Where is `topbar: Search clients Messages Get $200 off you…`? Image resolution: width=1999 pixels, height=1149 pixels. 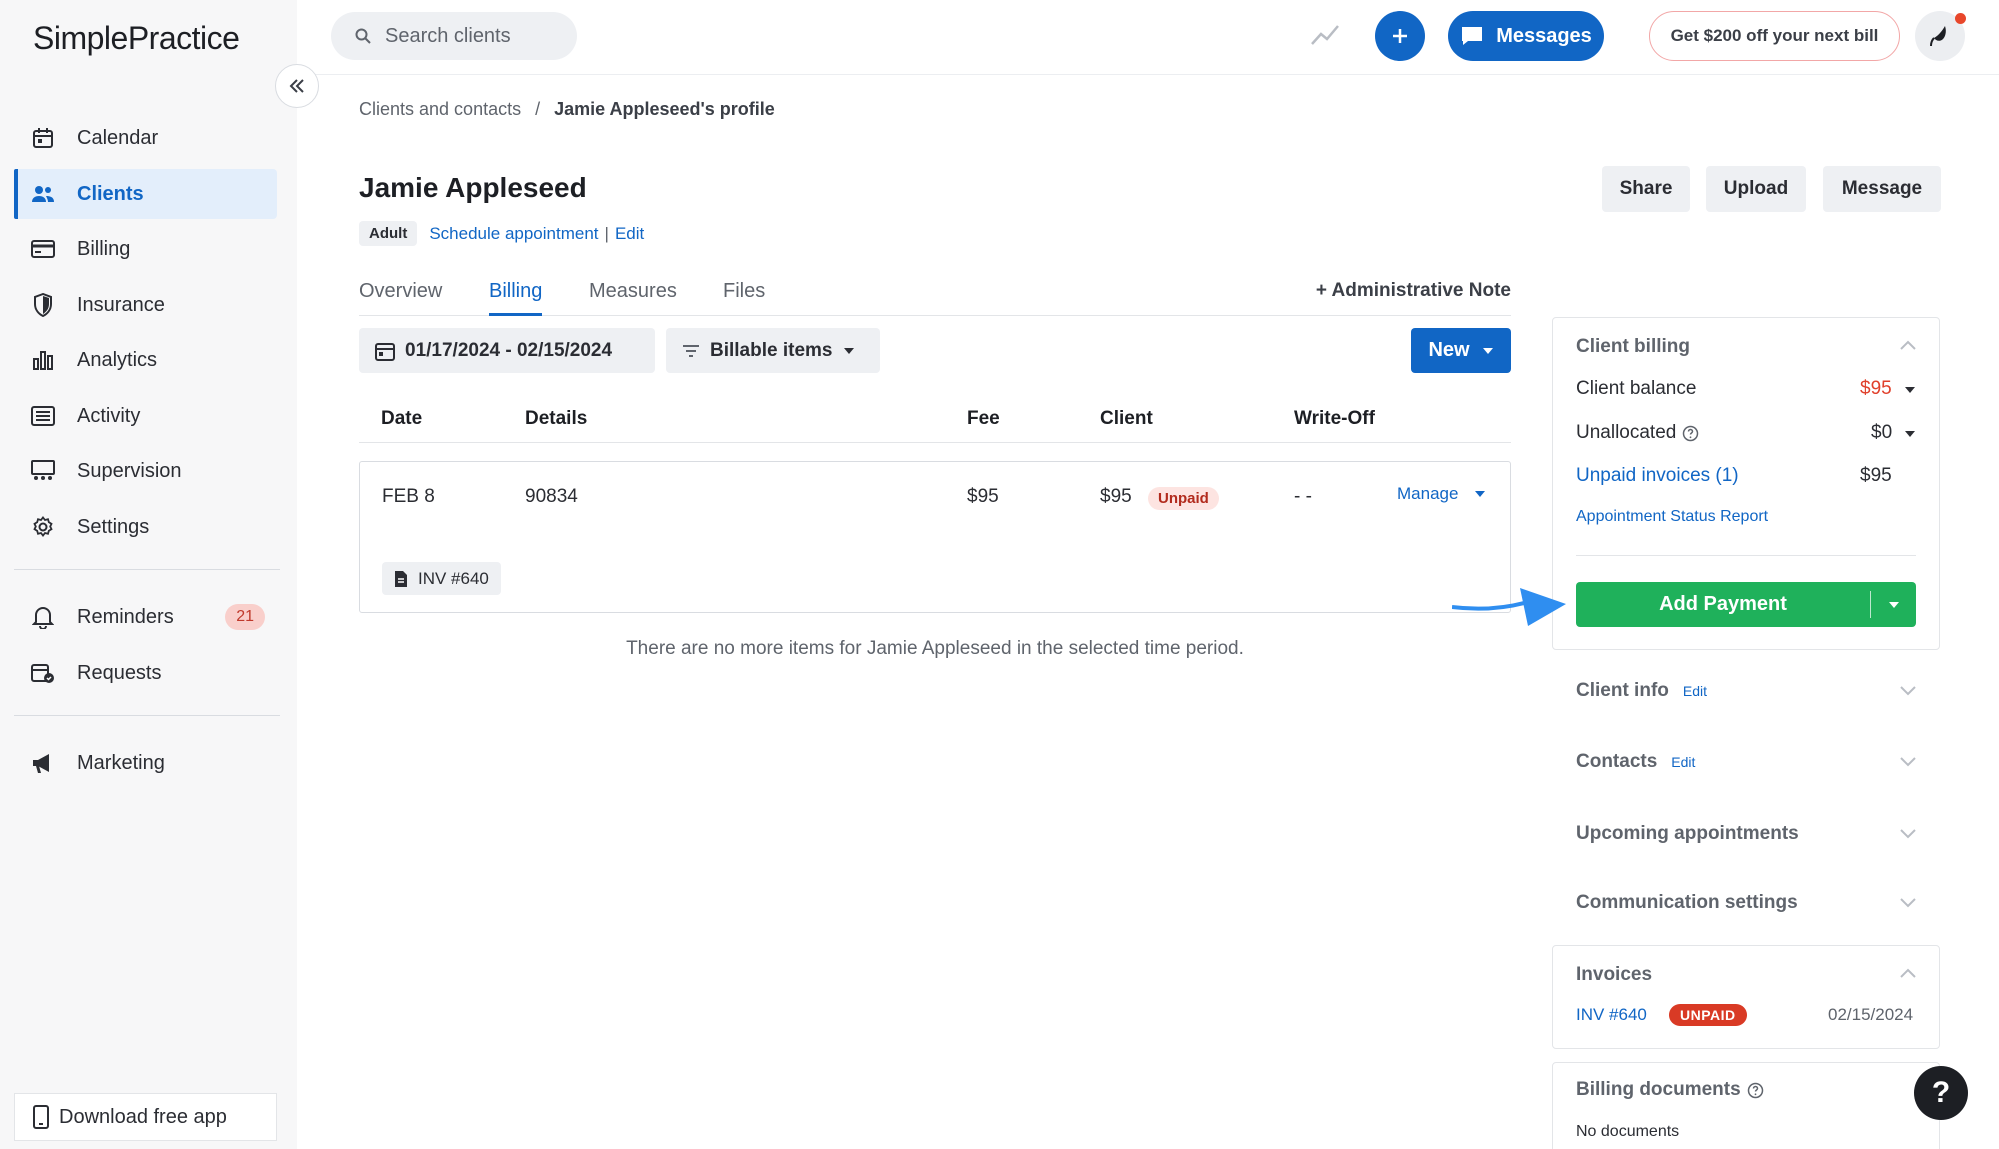 topbar: Search clients Messages Get $200 off you… is located at coordinates (1148, 37).